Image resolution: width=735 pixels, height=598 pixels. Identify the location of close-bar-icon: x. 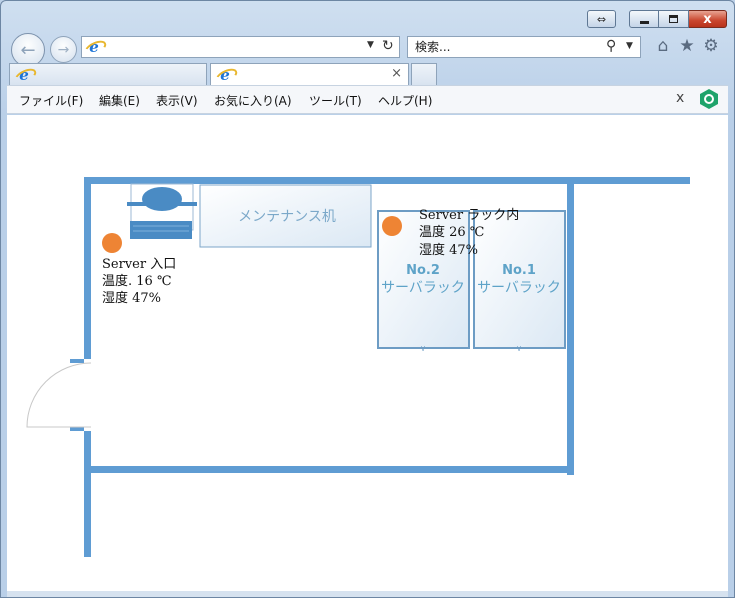
(680, 98).